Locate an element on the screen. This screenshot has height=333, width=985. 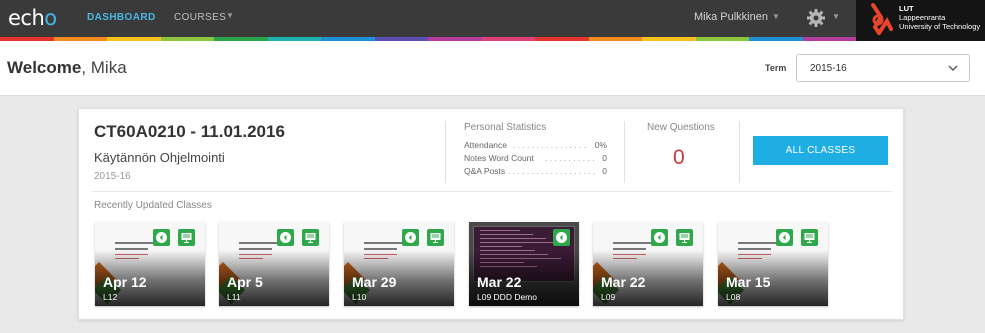
stat-leader: . . . . . . . . . . . . . . . . . . . is located at coordinates (551, 145).